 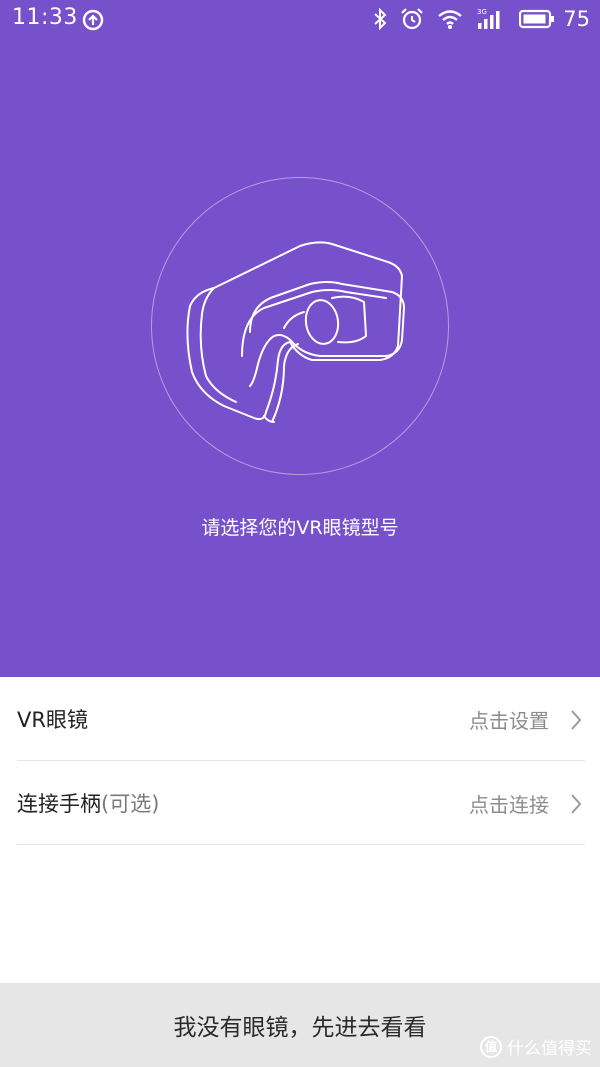 What do you see at coordinates (93, 20) in the screenshot?
I see `sync-icon` at bounding box center [93, 20].